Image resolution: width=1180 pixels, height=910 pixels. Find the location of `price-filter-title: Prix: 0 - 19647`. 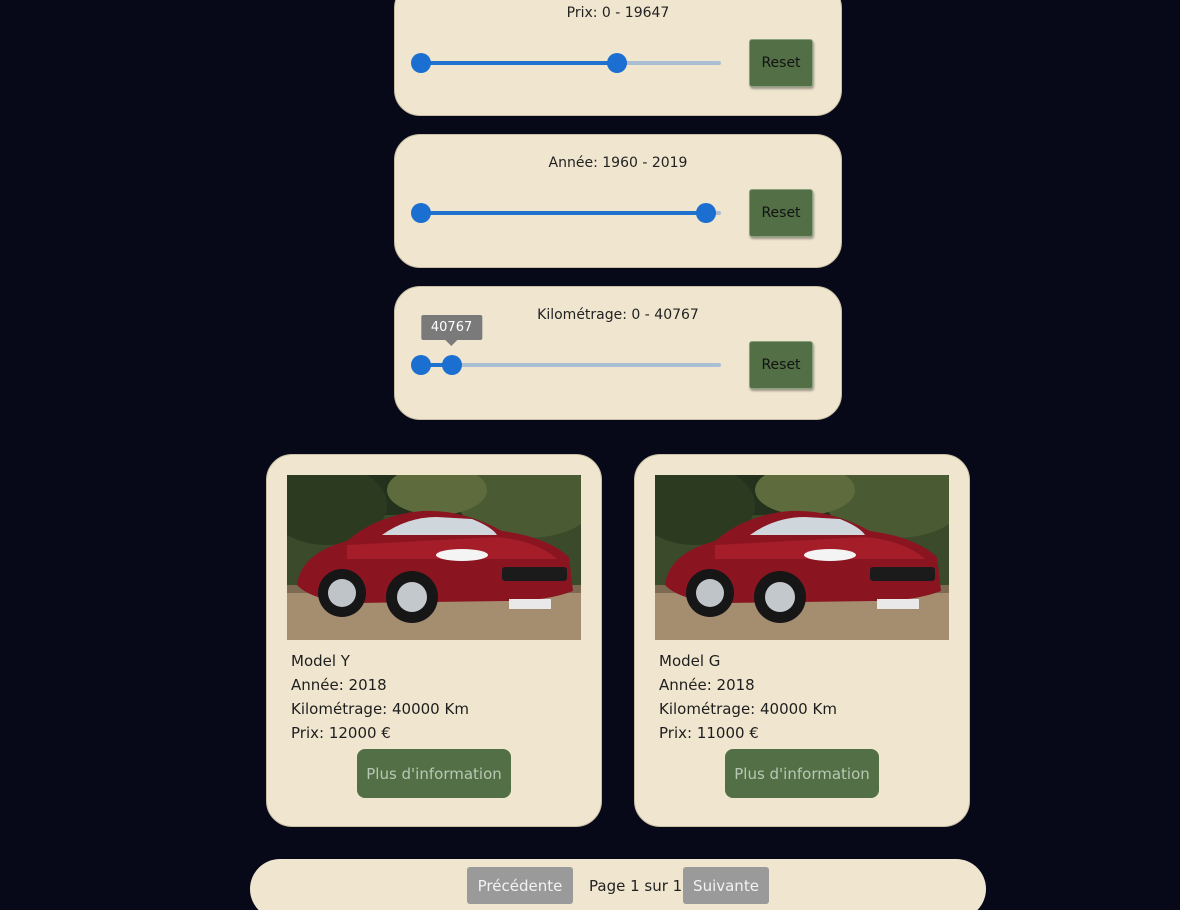

price-filter-title: Prix: 0 - 19647 is located at coordinates (618, 13).